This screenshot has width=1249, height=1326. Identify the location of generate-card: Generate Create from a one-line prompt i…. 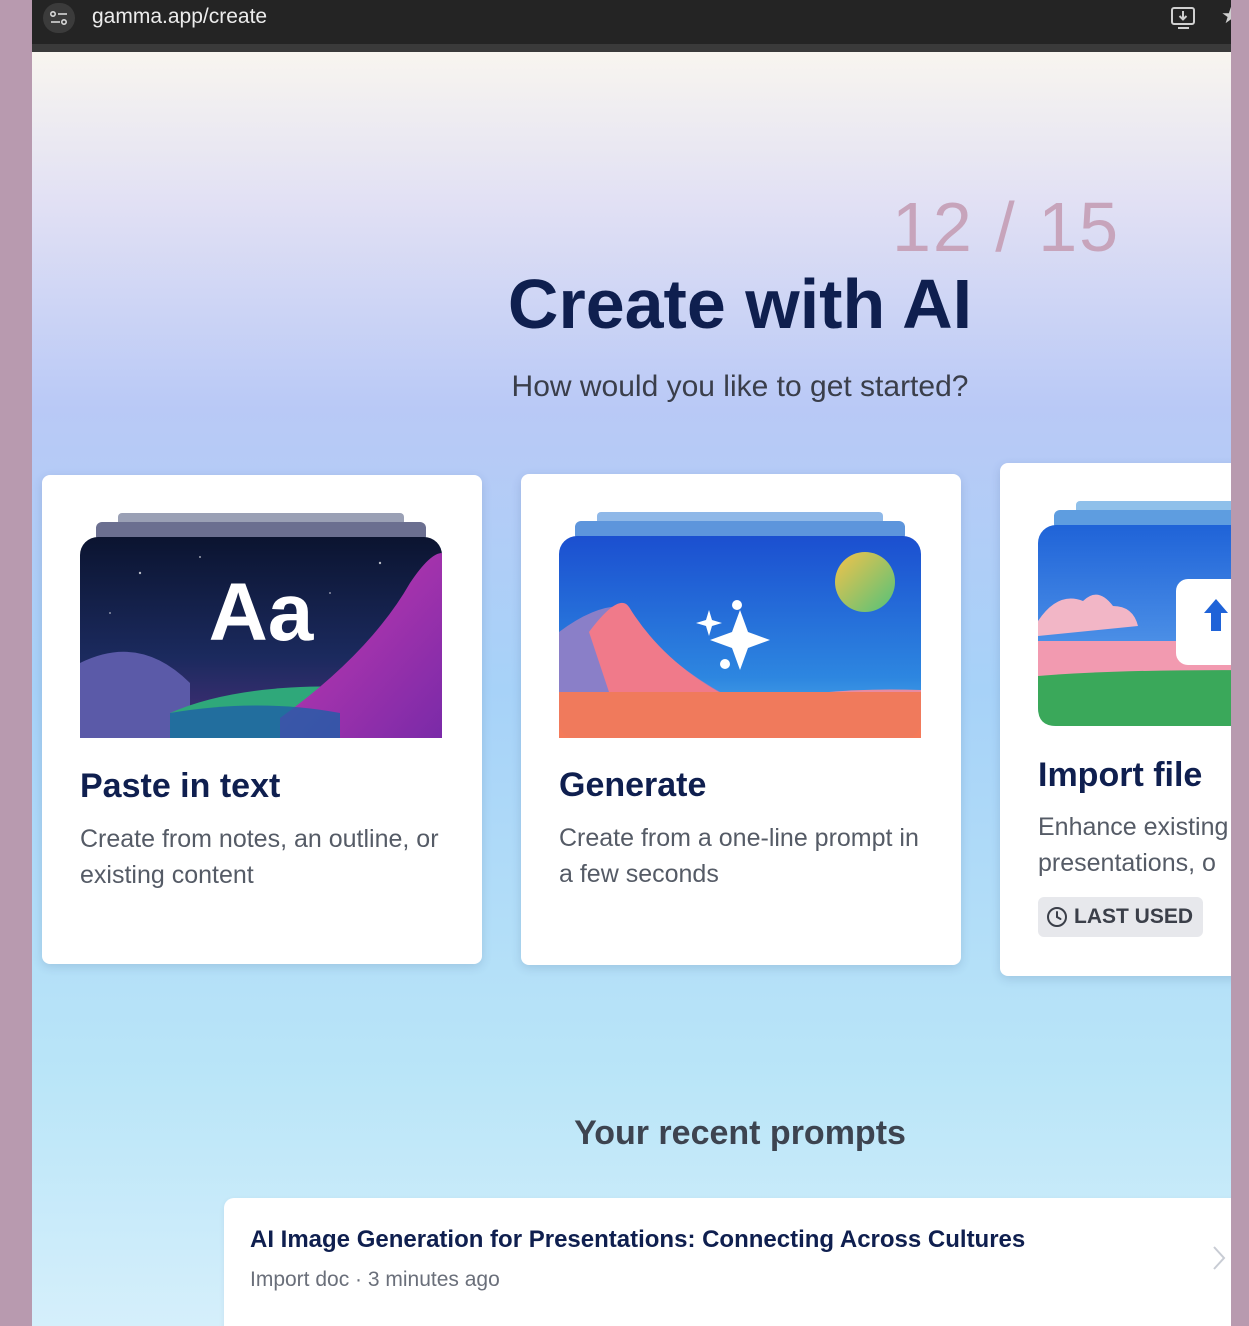
(741, 719).